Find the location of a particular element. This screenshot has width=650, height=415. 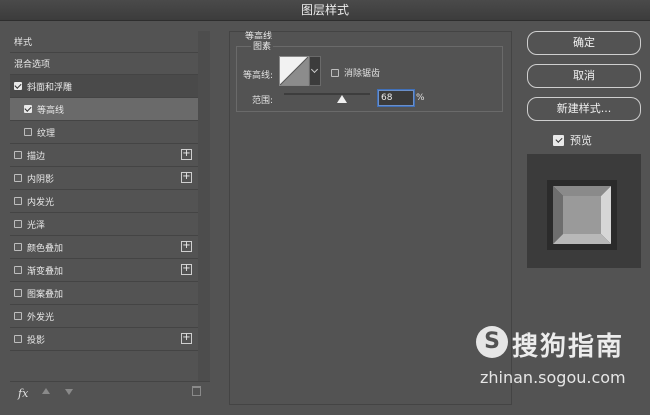

contour-curve-icon is located at coordinates (294, 71).